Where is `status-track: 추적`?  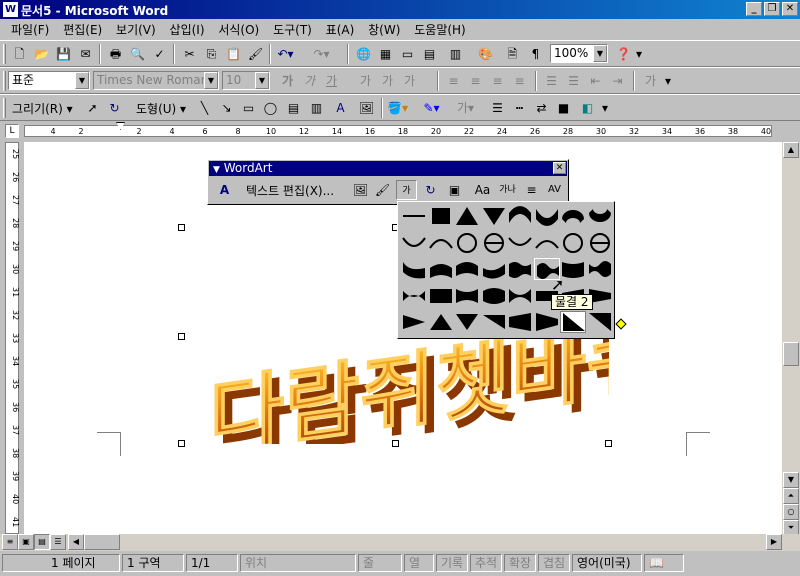
status-track: 추적 is located at coordinates (486, 563).